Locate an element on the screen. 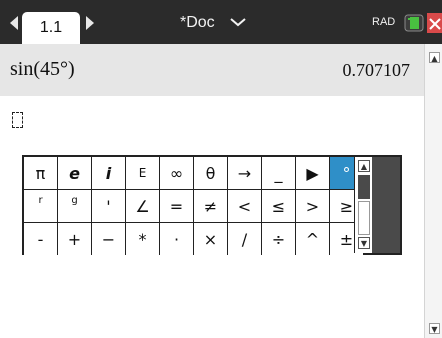 This screenshot has height=338, width=442. palette-symbol-r2-c3: ' is located at coordinates (108, 206).